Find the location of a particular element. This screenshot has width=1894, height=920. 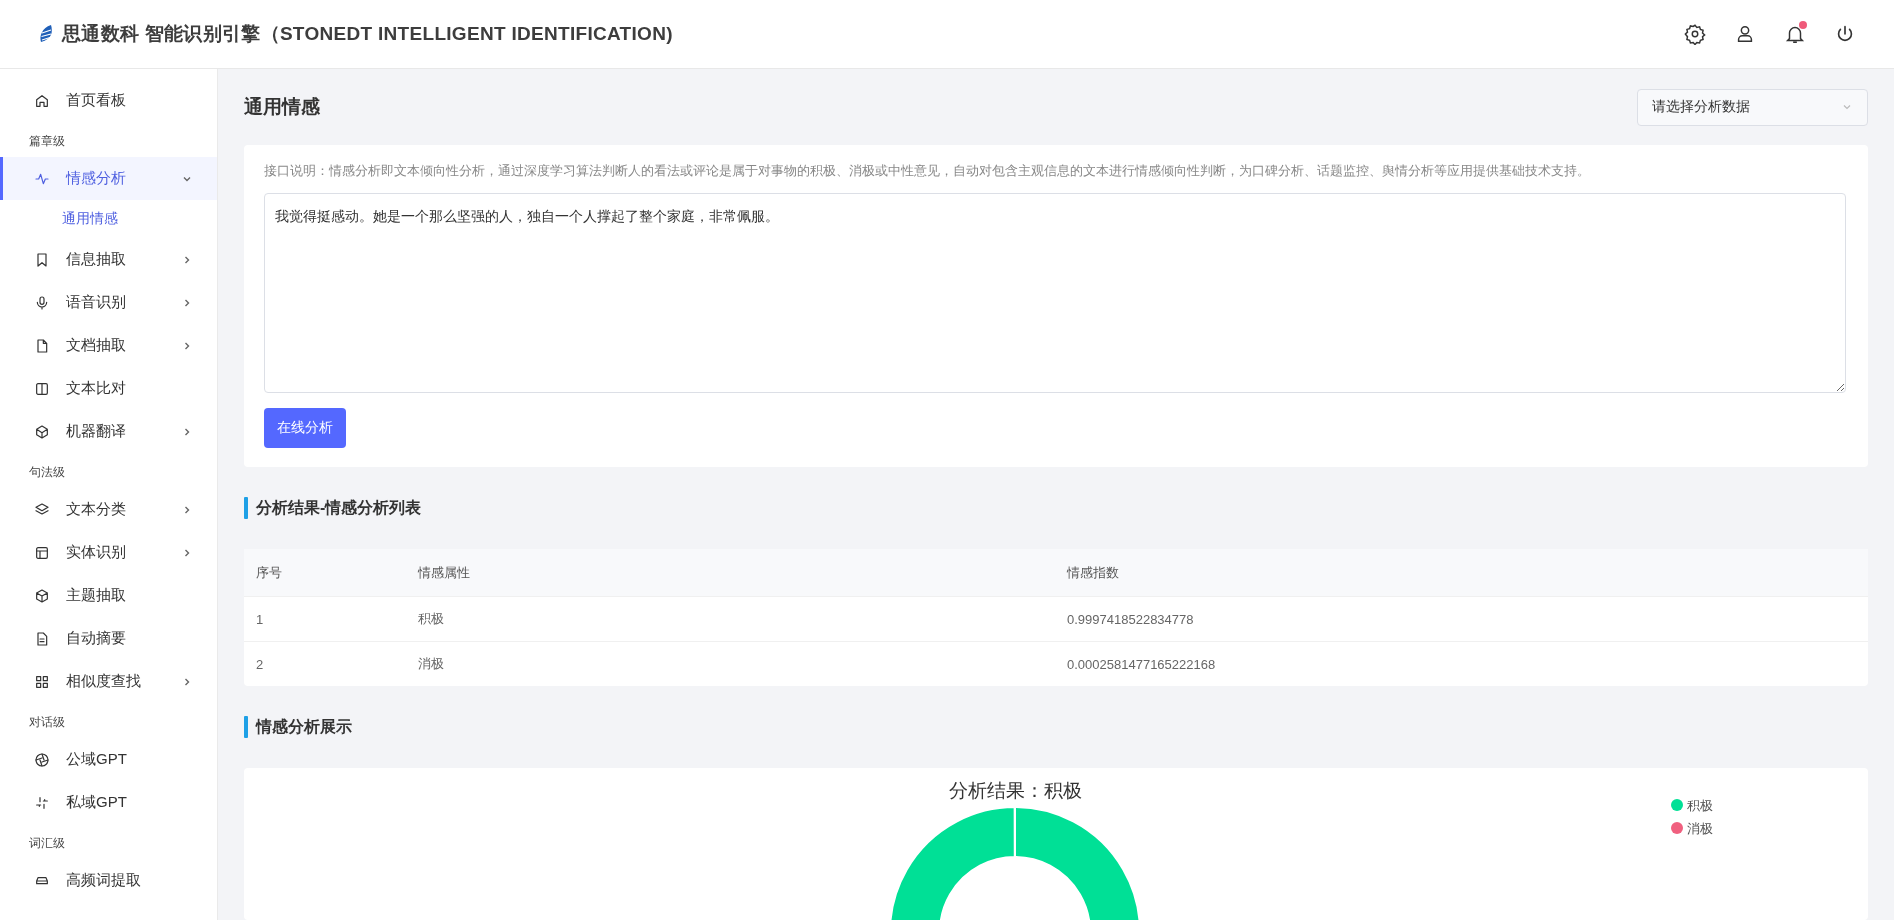

menu-item: 主题抽取 is located at coordinates (108, 595).